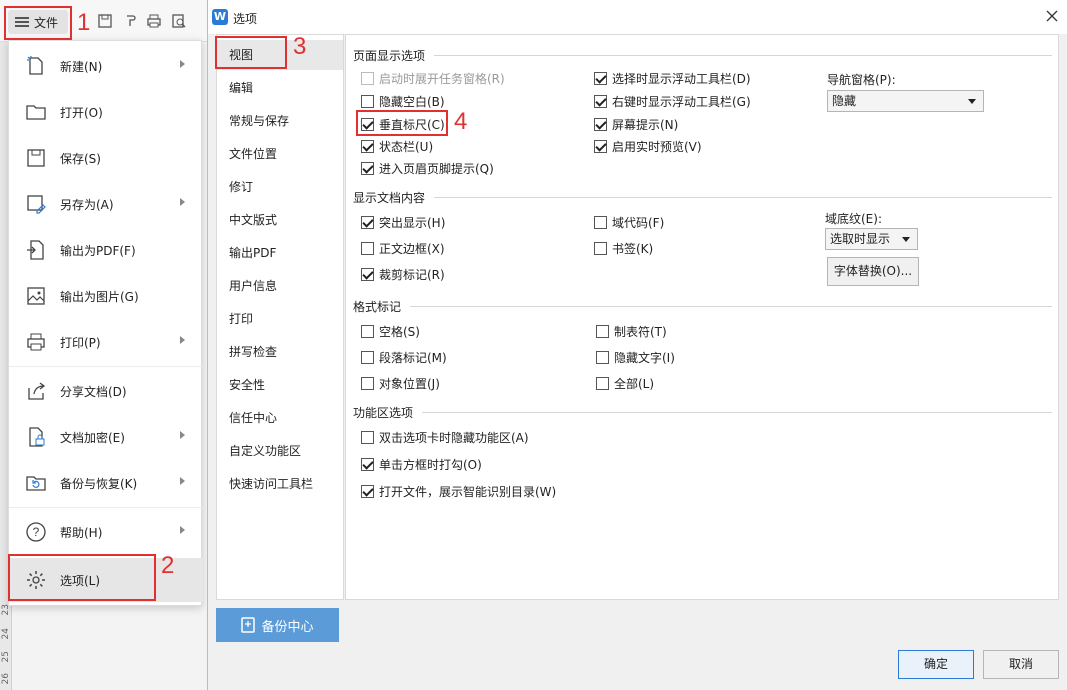  I want to click on checkbox-text-border: 正文边框(X), so click(403, 248).